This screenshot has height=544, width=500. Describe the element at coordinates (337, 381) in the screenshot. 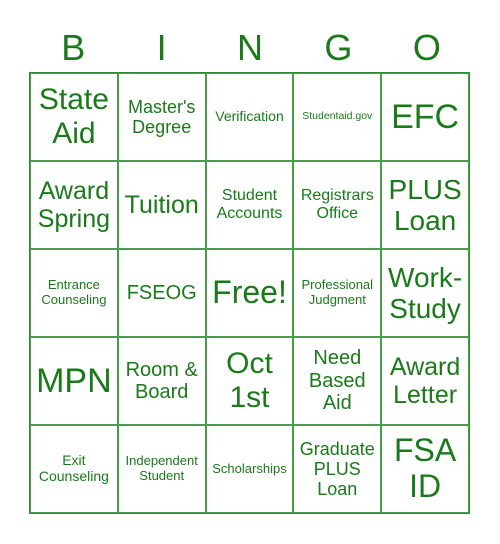

I see `bingo-cell: Need Based Aid` at that location.